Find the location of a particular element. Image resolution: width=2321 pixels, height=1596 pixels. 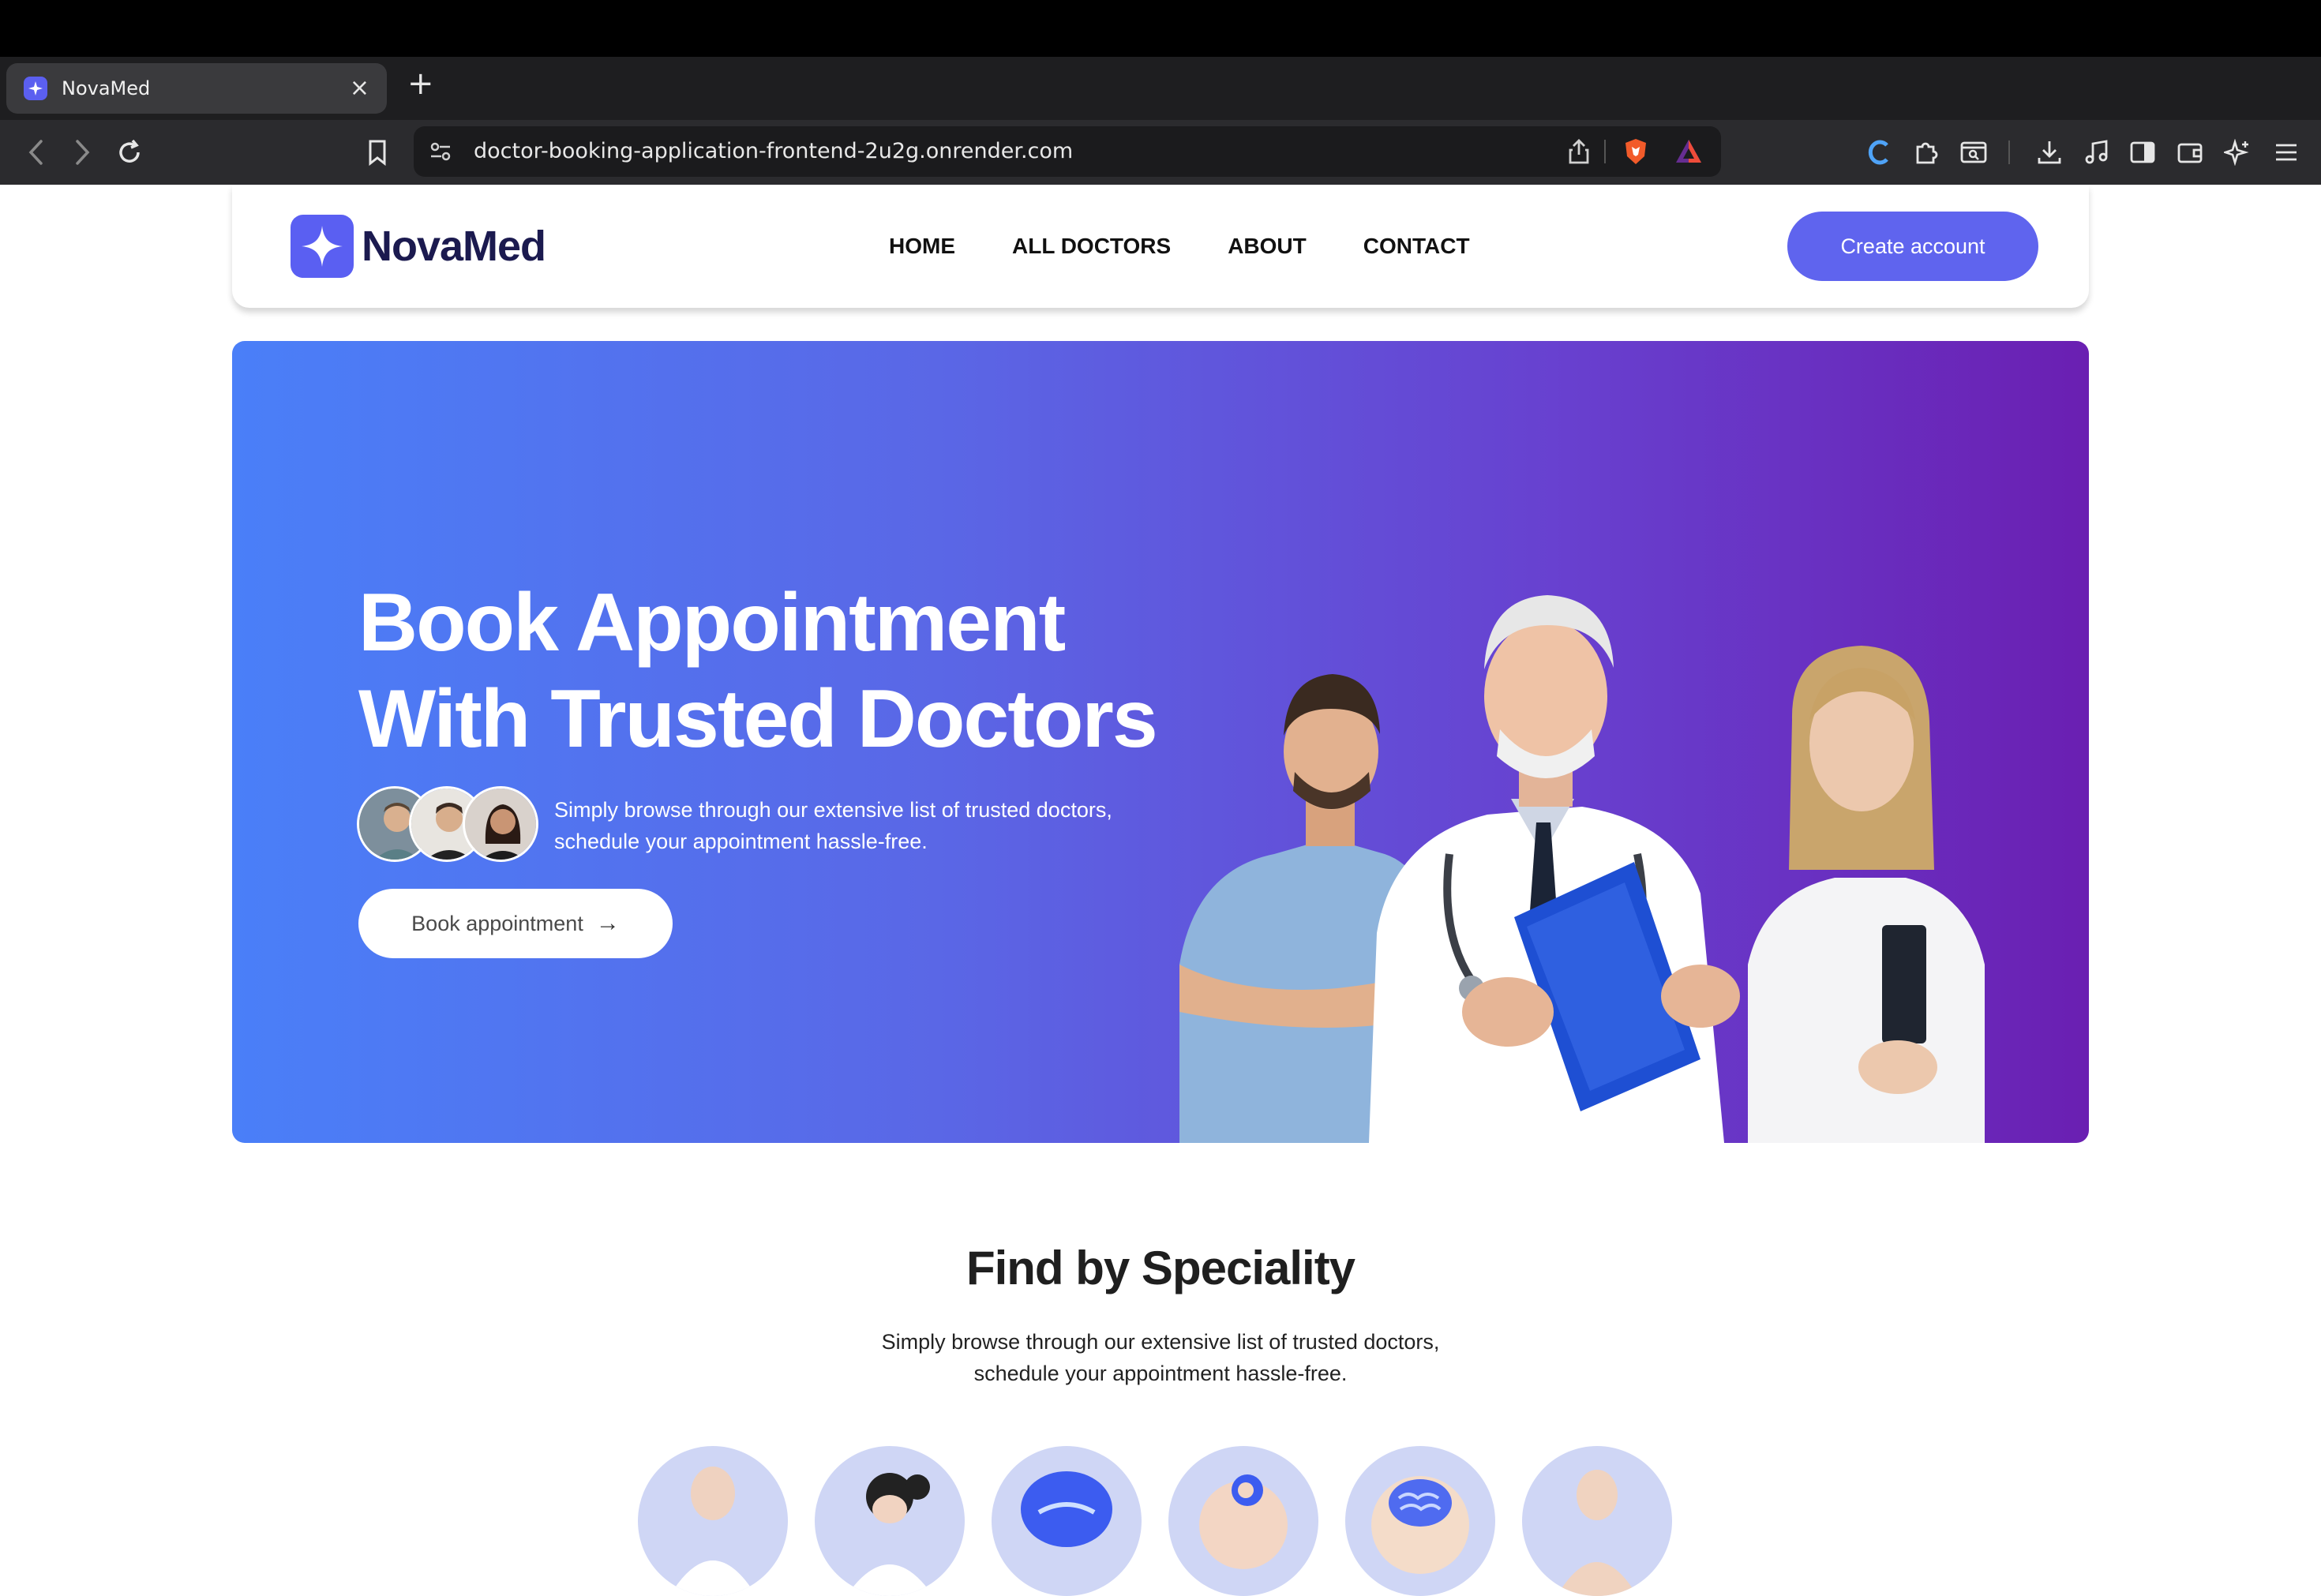

bookmark-icon is located at coordinates (377, 152).